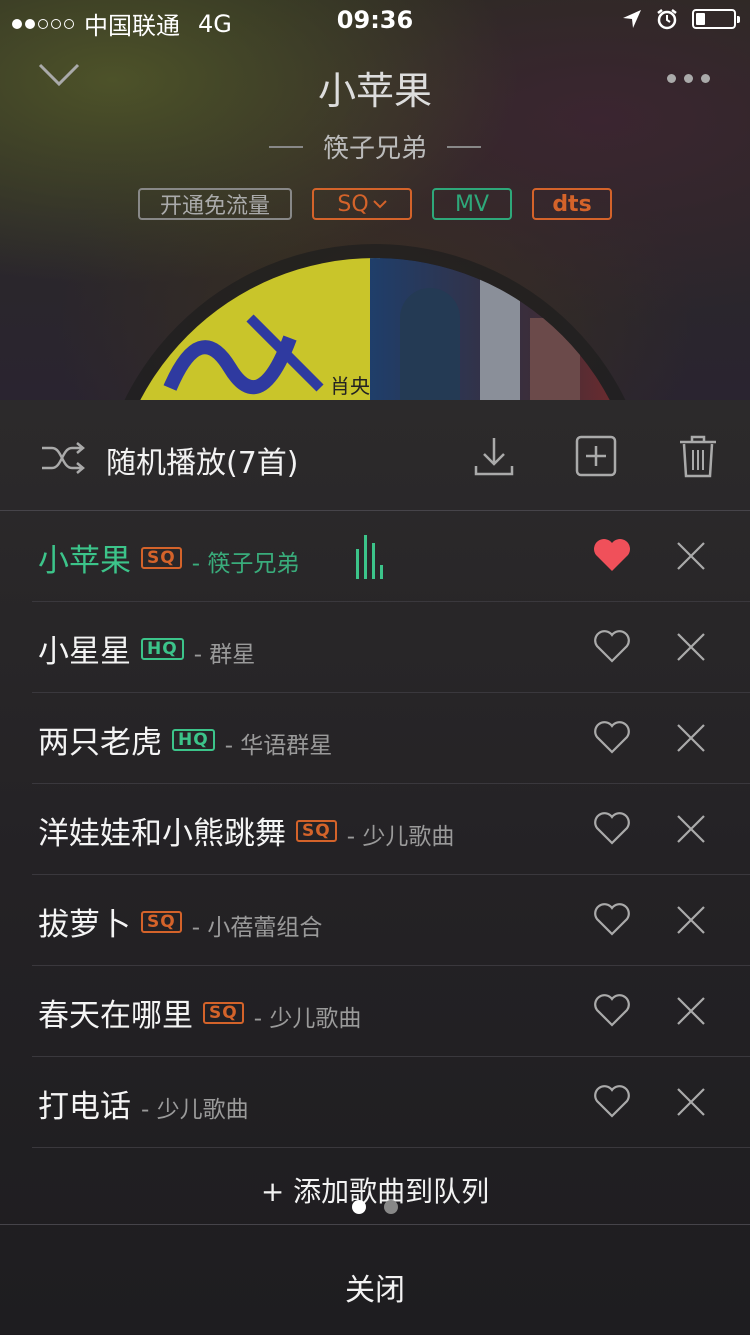 This screenshot has width=750, height=1335. Describe the element at coordinates (162, 834) in the screenshot. I see `song-name: 洋娃娃和小熊跳舞` at that location.